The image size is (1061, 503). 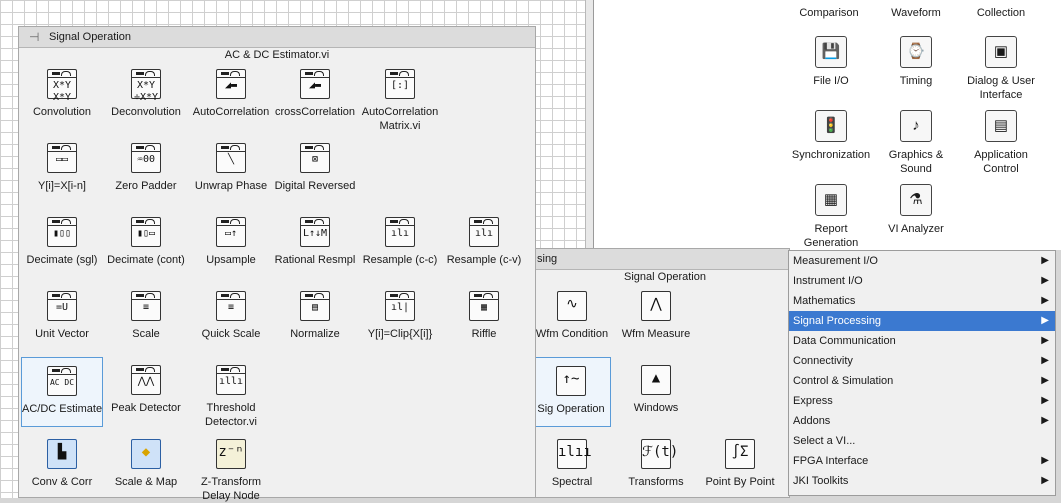 I want to click on palette-item-decimate-sgl: ▮▯▯ Decimate (sgl), so click(x=62, y=244).